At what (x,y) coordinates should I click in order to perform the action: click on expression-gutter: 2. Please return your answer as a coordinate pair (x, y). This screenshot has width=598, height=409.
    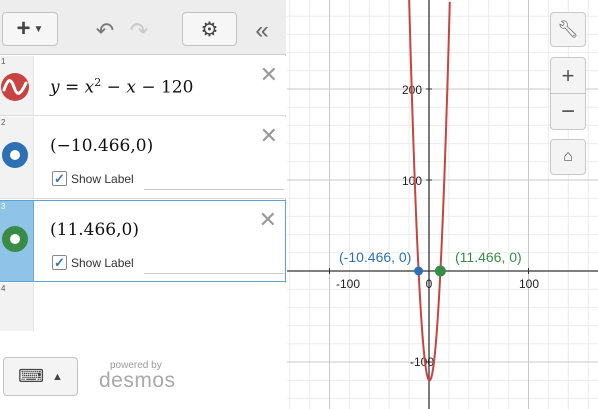
    Looking at the image, I should click on (17, 157).